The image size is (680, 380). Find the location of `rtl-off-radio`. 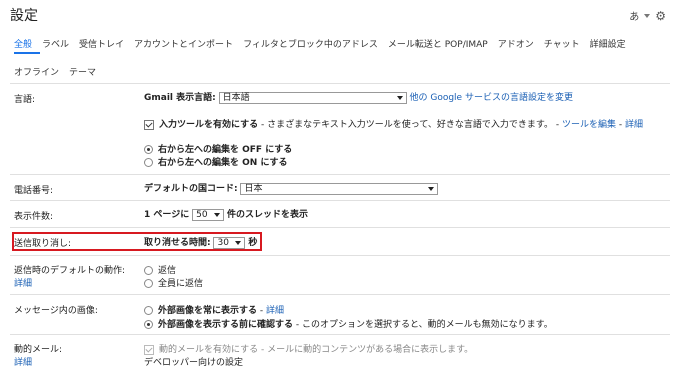

rtl-off-radio is located at coordinates (148, 149).